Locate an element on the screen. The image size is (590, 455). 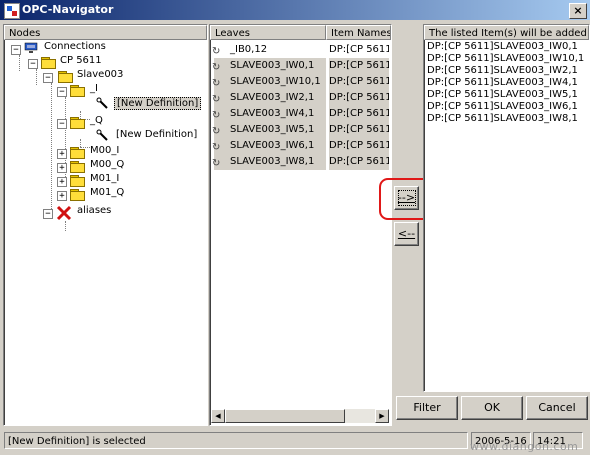
output-item: DP:[CP 5611]SLAVE003_IW4,1 is located at coordinates (502, 83).